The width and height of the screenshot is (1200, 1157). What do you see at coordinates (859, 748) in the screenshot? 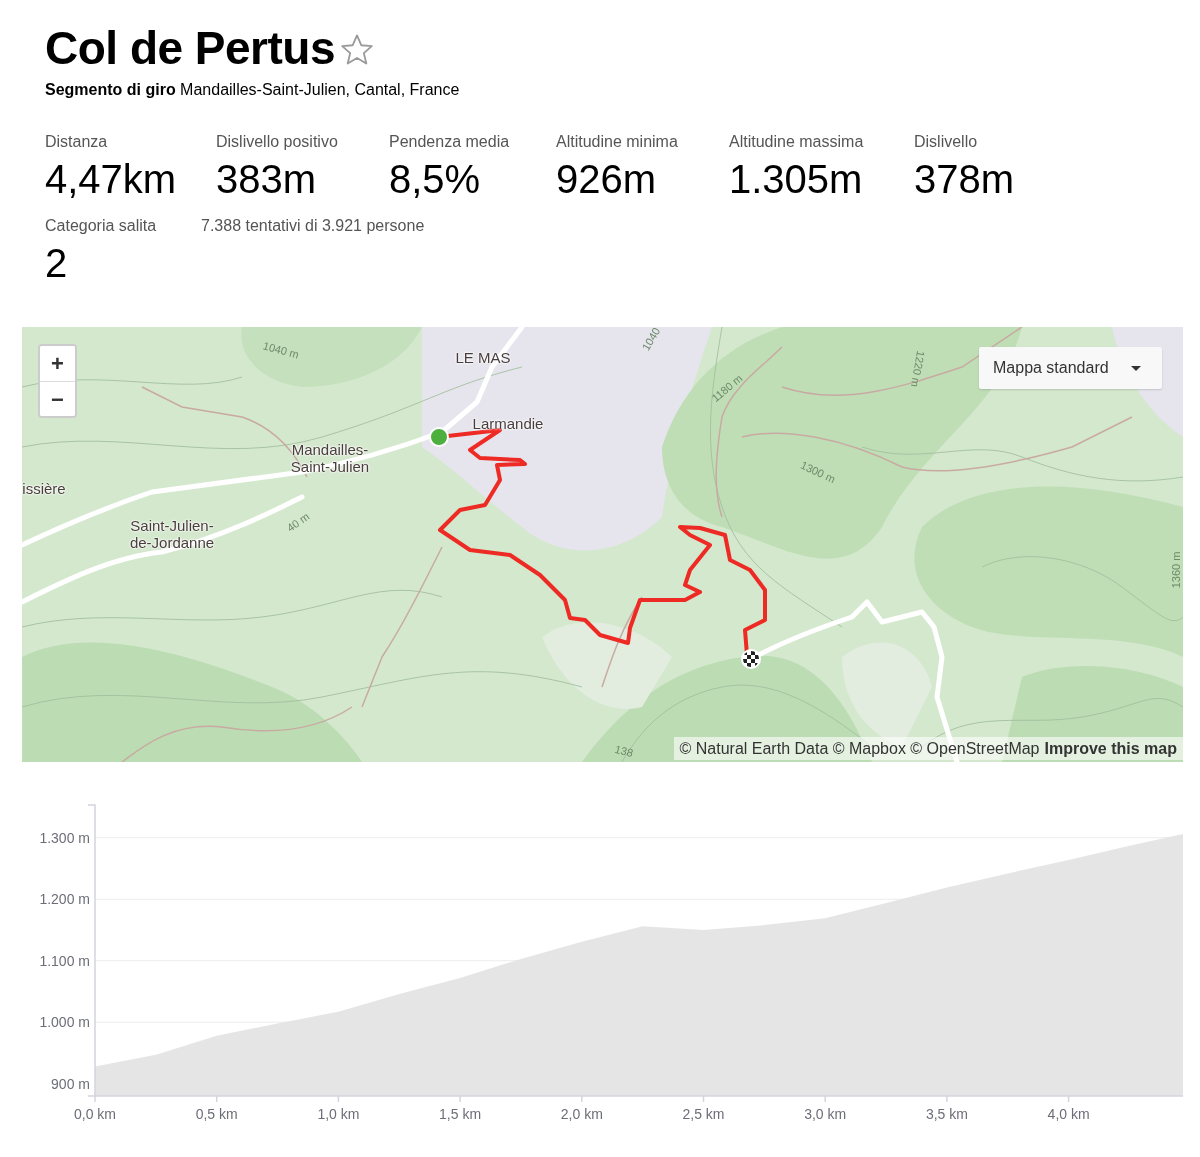
I see `attribution-text: © Natural Earth Data © Mapbox © OpenStreetMap` at bounding box center [859, 748].